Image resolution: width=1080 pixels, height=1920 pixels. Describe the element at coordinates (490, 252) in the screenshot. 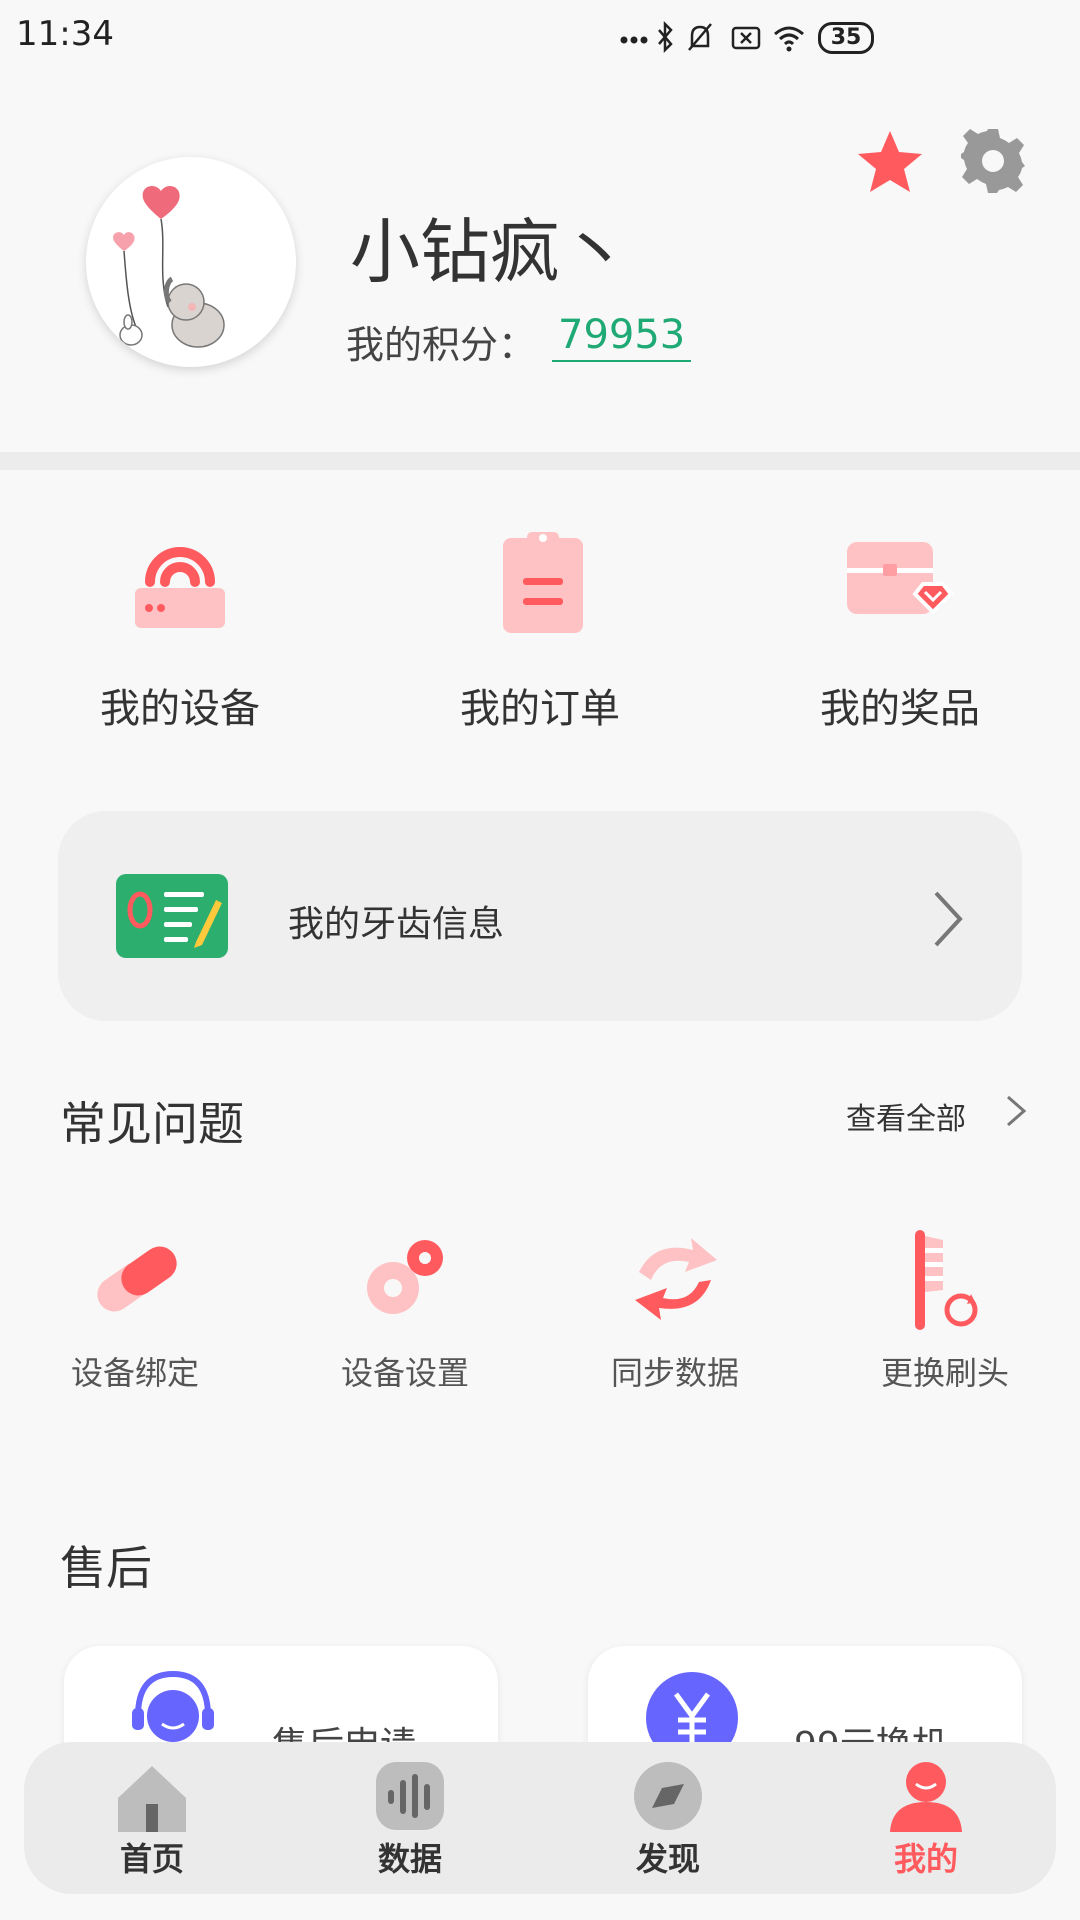

I see `username: 小钻疯丶` at that location.